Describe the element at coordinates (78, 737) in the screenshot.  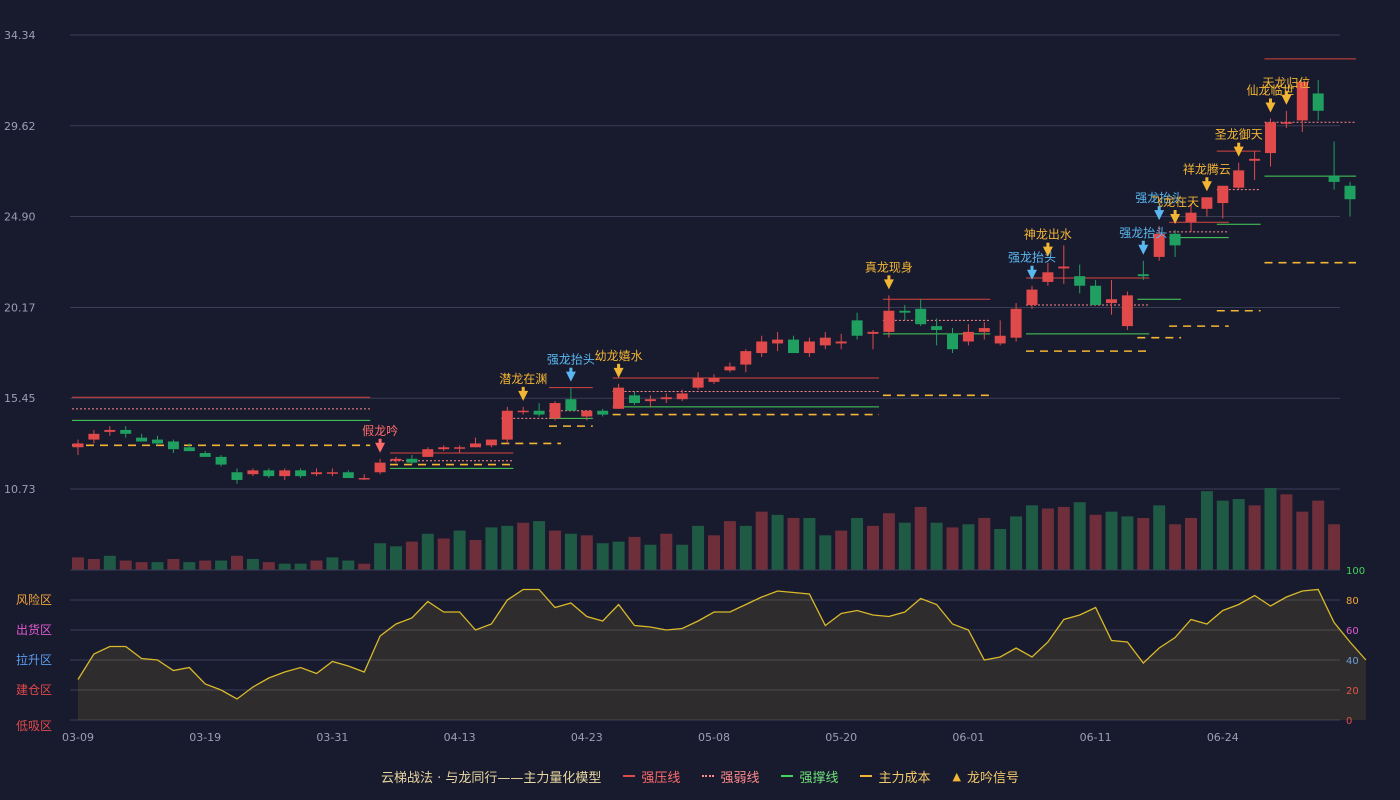
I see `date-tick-label: 03-09` at that location.